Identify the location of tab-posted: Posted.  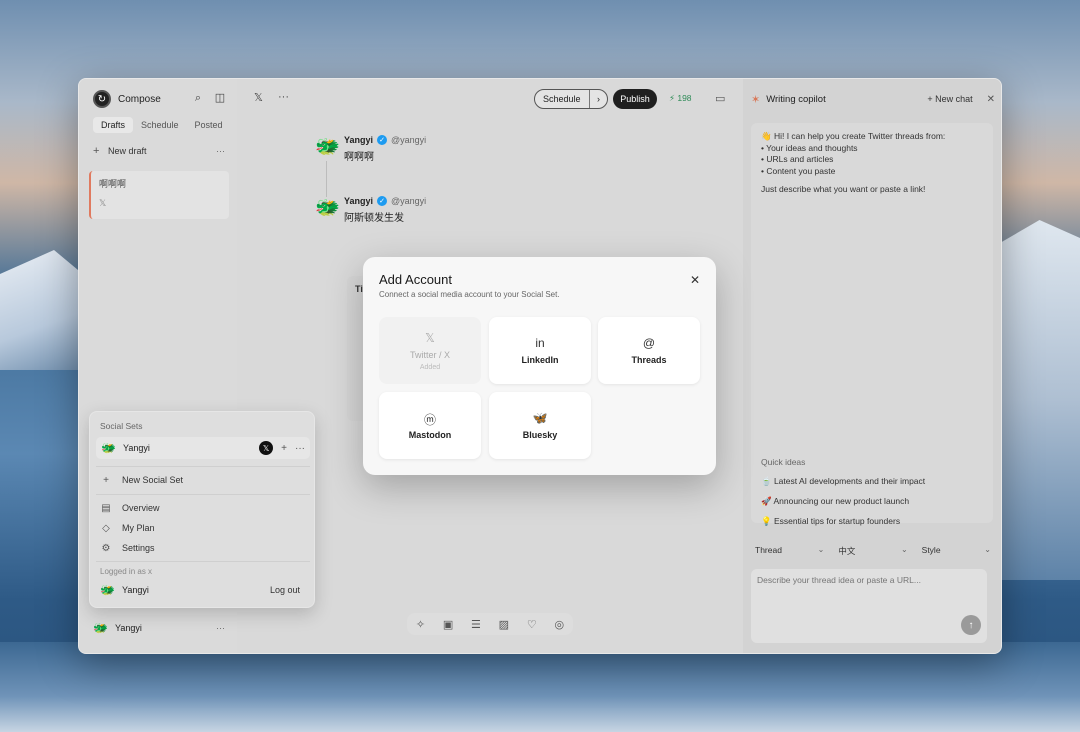
(209, 125).